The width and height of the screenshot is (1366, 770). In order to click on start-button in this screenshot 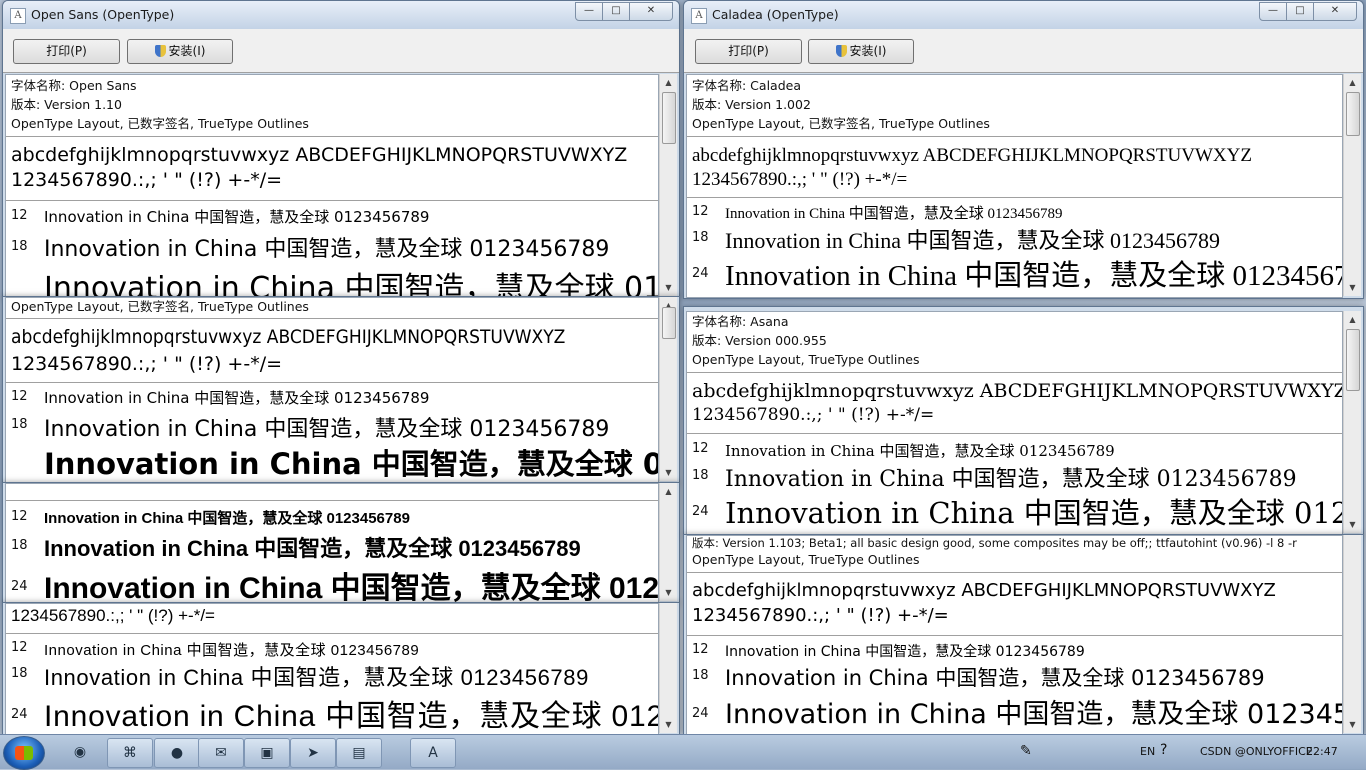, I will do `click(24, 753)`.